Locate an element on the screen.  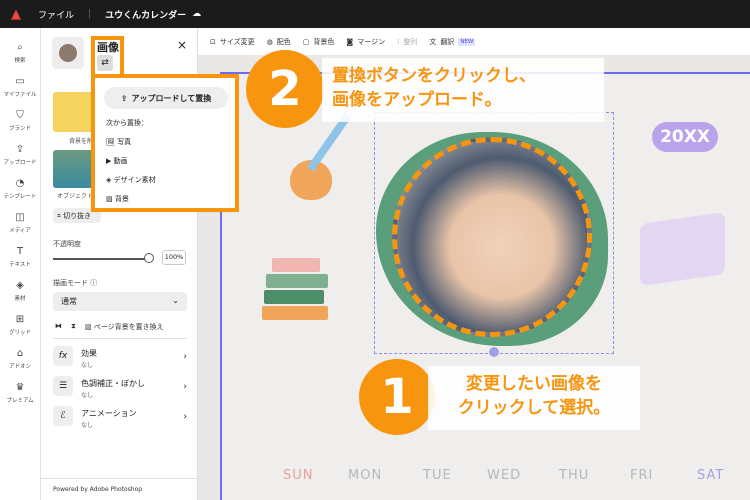
upload-icon: ⇪ is located at coordinates (20, 149).